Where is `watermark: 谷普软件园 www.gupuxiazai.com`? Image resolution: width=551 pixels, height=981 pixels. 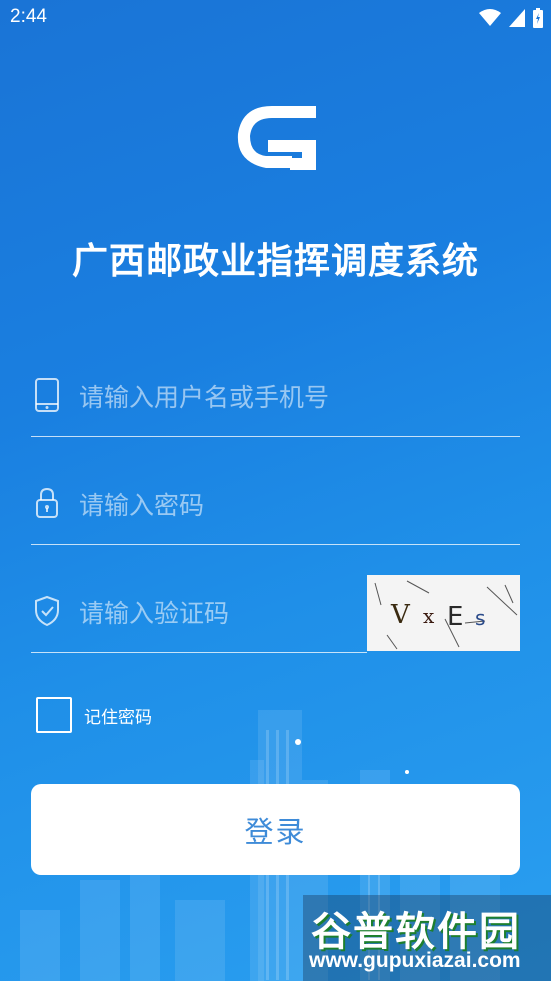
watermark: 谷普软件园 www.gupuxiazai.com is located at coordinates (427, 938).